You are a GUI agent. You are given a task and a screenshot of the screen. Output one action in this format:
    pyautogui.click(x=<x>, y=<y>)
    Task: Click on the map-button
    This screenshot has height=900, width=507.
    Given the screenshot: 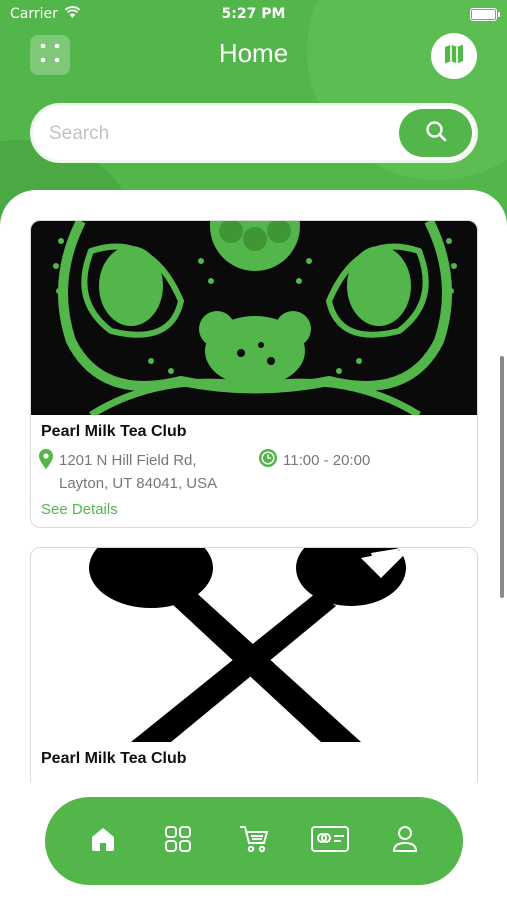 What is the action you would take?
    pyautogui.click(x=454, y=56)
    